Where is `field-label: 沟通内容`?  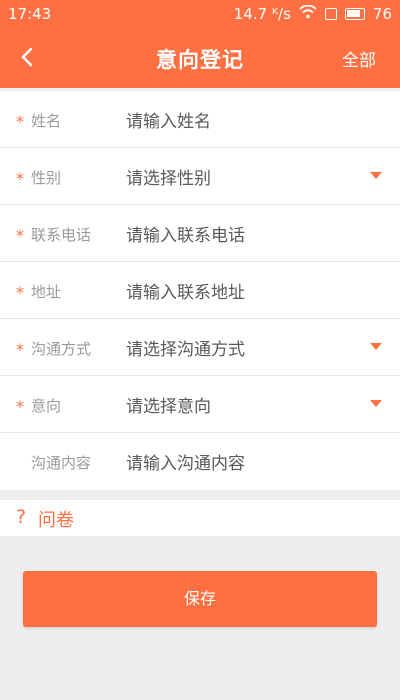 field-label: 沟通内容 is located at coordinates (61, 463).